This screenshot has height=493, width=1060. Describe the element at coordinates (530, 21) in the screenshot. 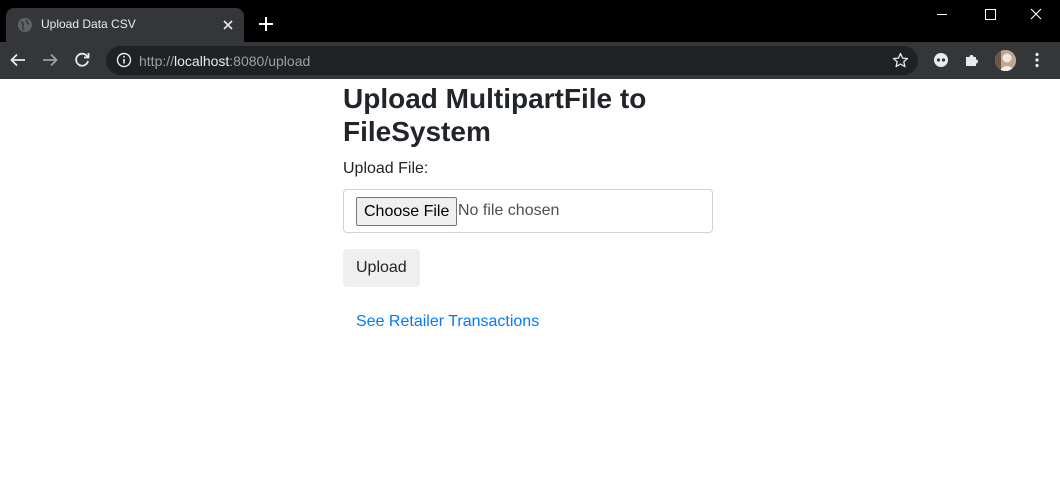

I see `tab-strip: Upload Data CSV` at that location.